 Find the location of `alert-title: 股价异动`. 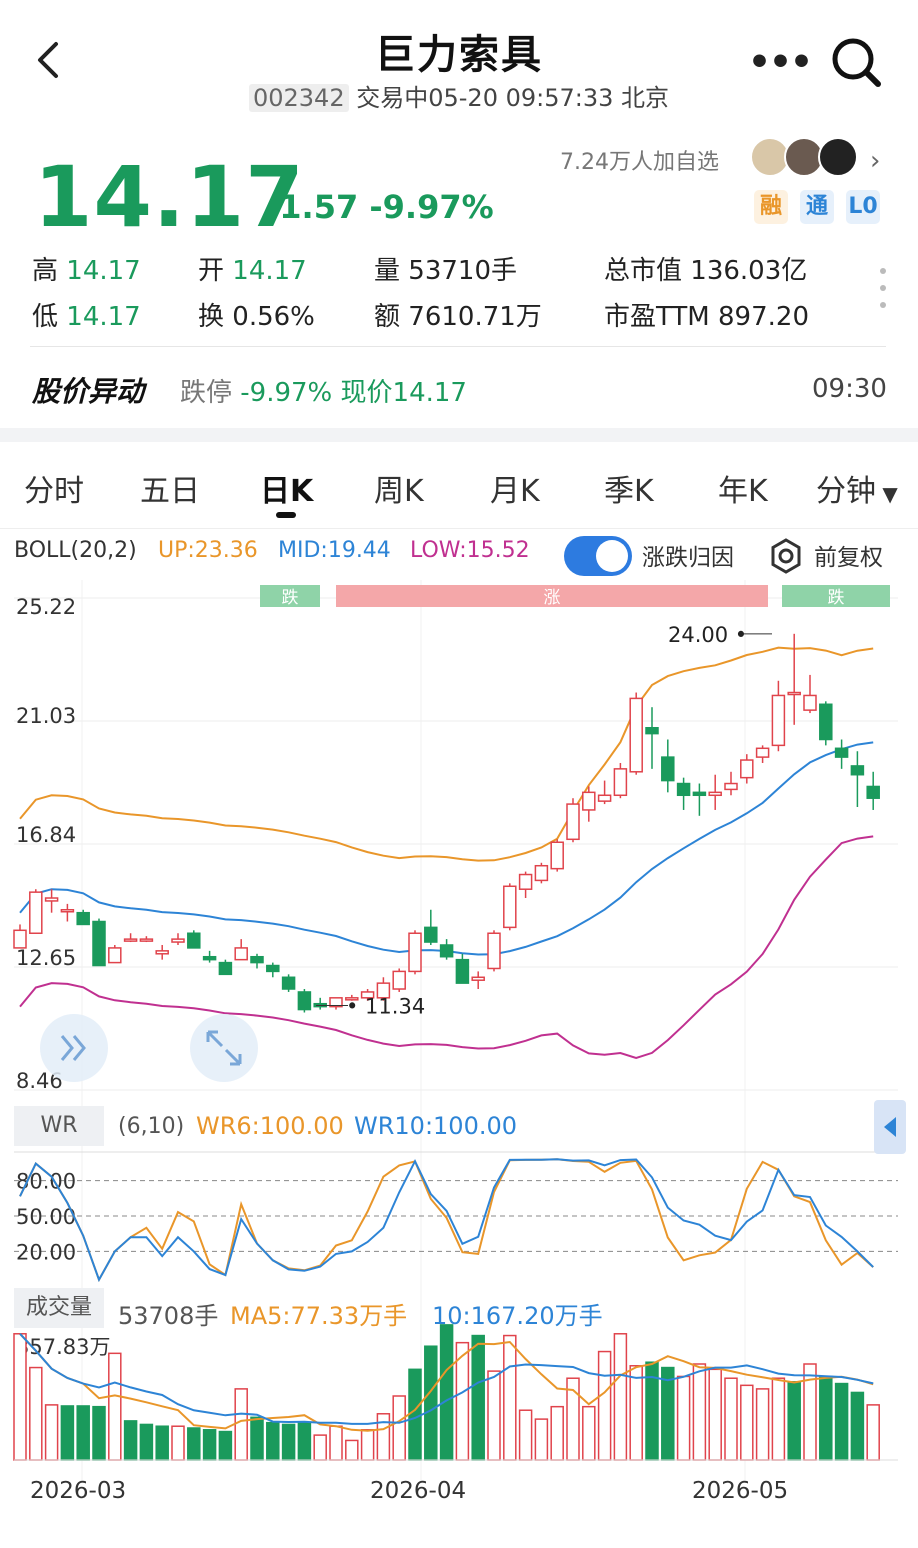

alert-title: 股价异动 is located at coordinates (88, 391).